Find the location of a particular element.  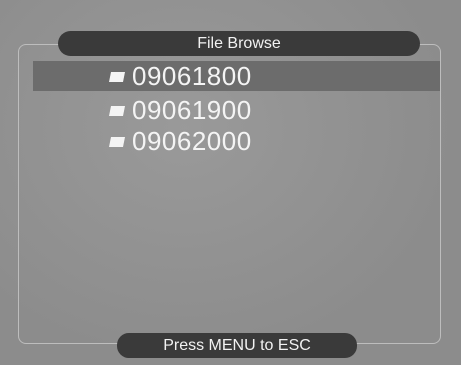

list-item: 09061900 is located at coordinates (180, 110).